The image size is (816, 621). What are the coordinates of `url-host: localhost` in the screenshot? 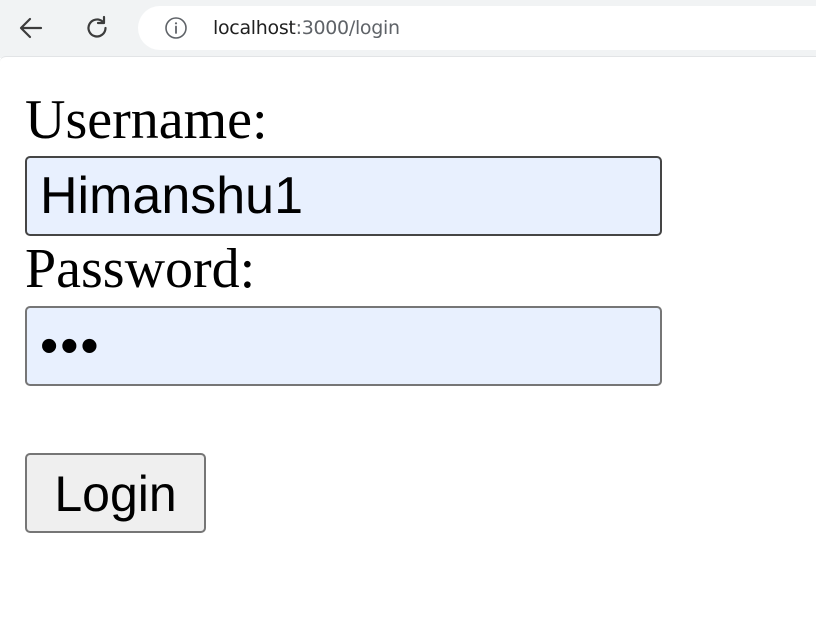 It's located at (254, 28).